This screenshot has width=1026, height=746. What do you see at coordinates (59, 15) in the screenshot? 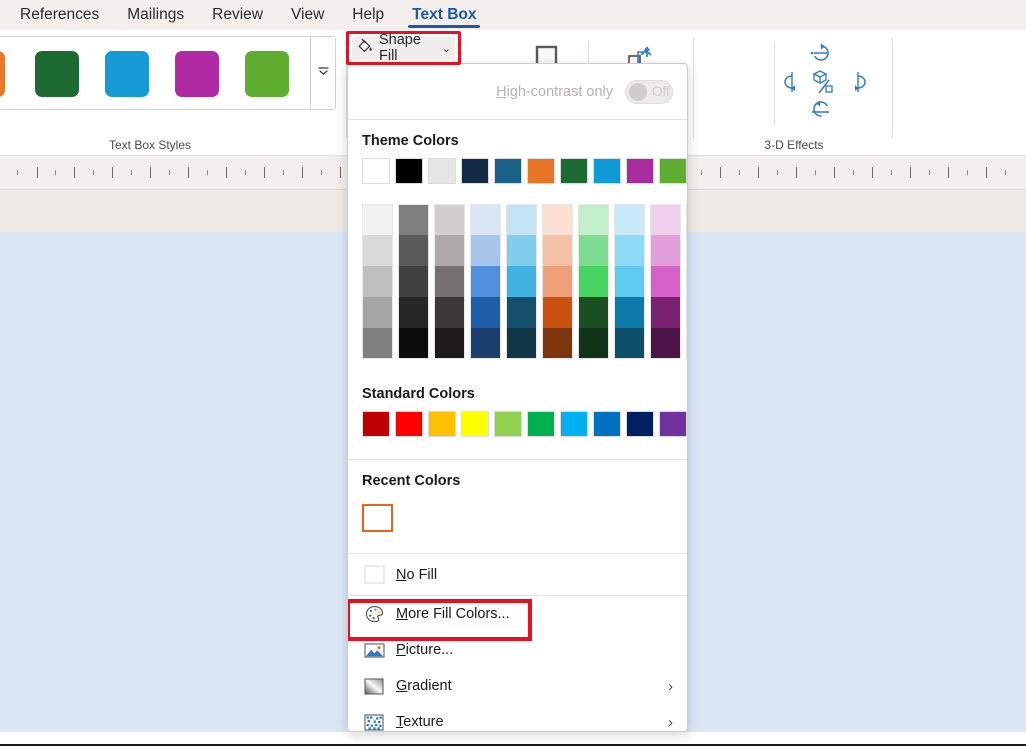
I see `tab-references: References` at bounding box center [59, 15].